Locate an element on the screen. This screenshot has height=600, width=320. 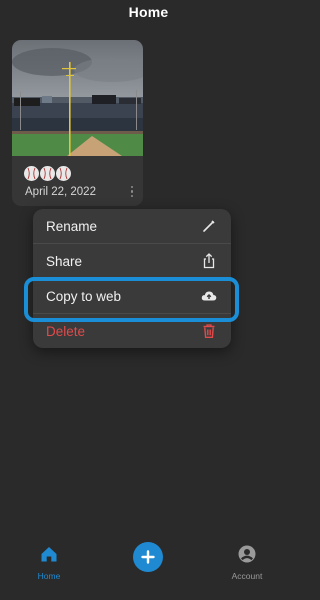
menu-item-share: Share is located at coordinates (132, 261).